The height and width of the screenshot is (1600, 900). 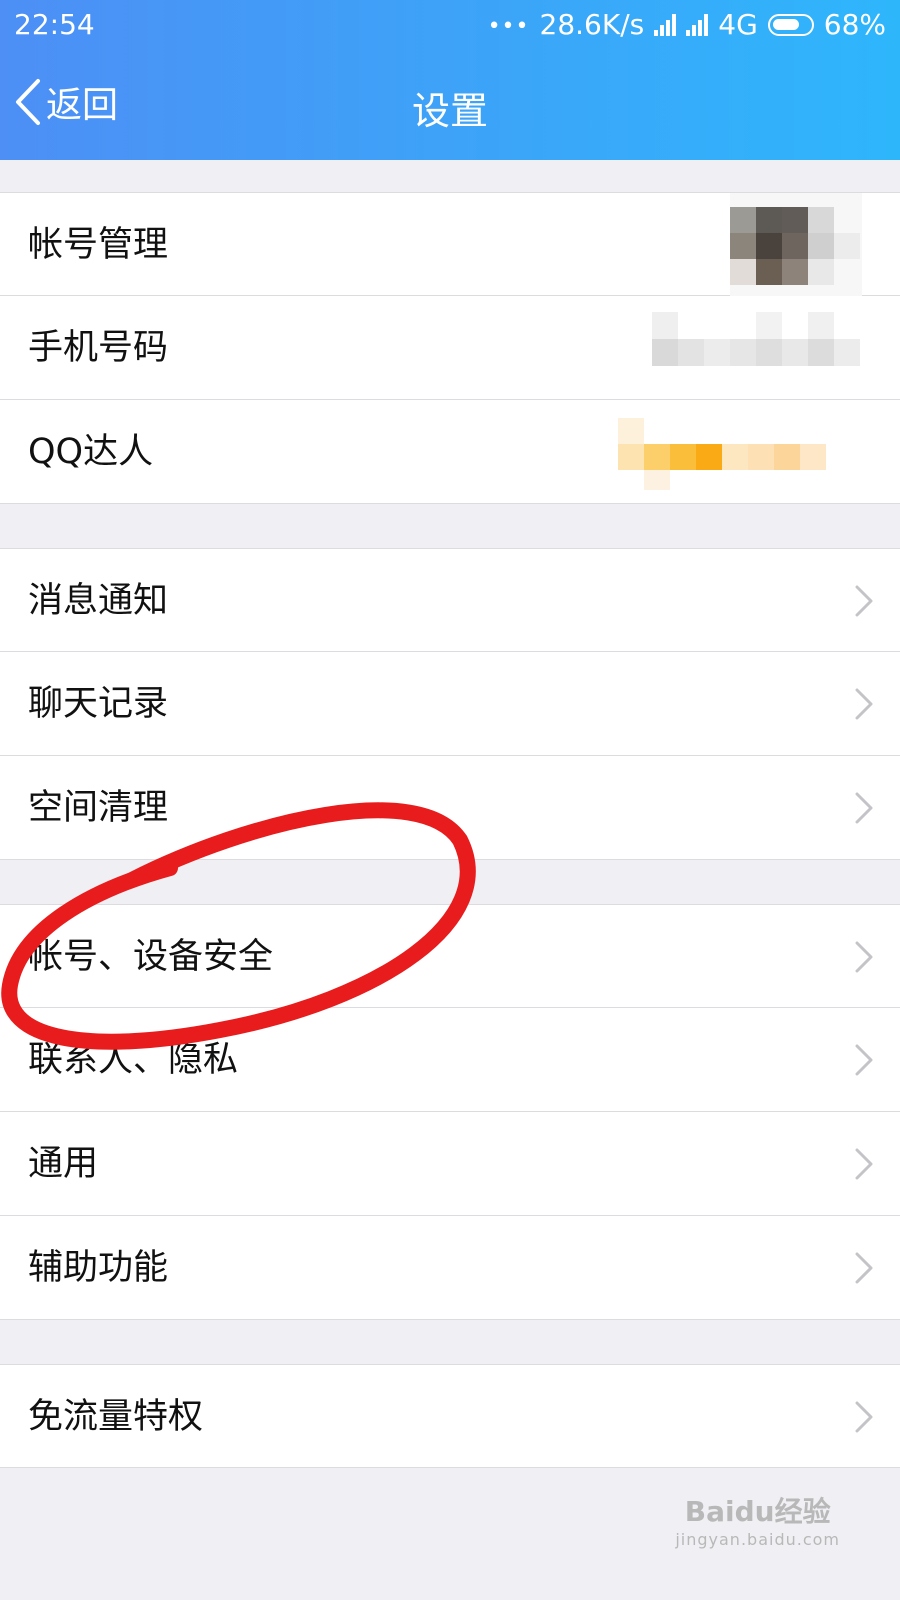 What do you see at coordinates (508, 26) in the screenshot?
I see `more-dots-icon: •••` at bounding box center [508, 26].